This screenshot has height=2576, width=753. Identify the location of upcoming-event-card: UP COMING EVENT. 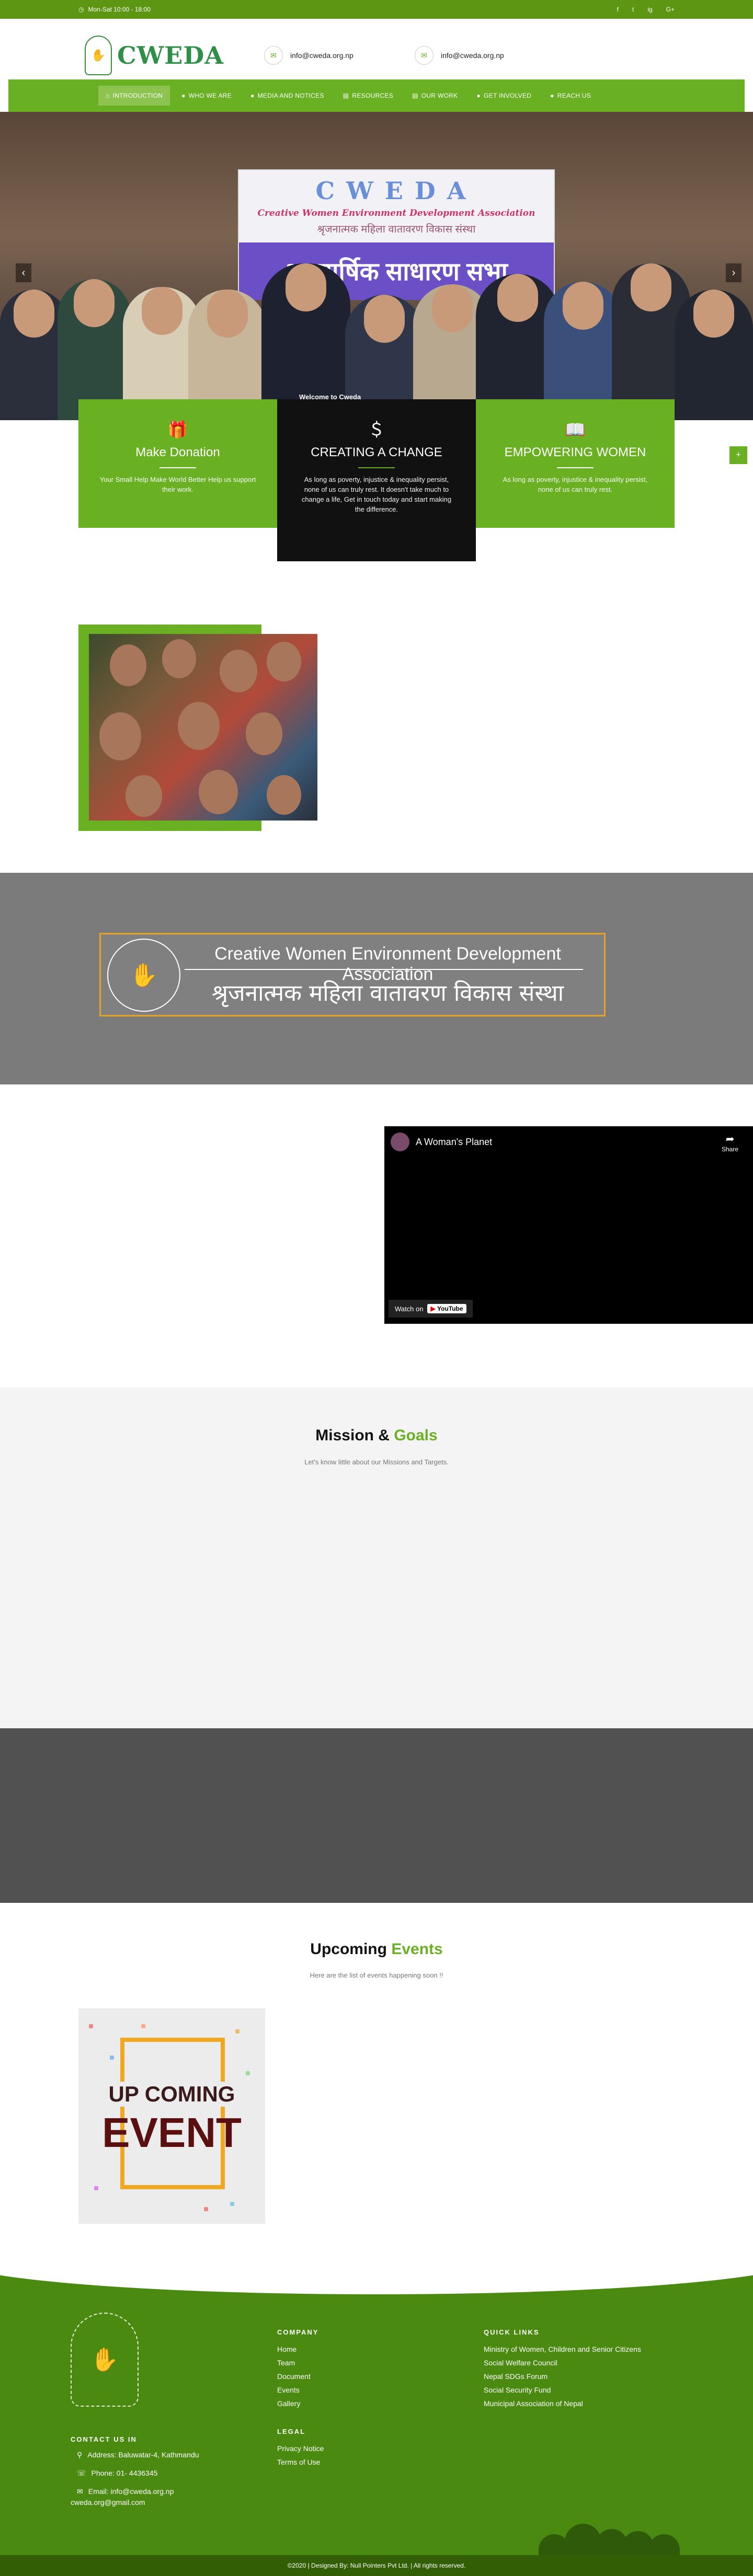
(172, 2116).